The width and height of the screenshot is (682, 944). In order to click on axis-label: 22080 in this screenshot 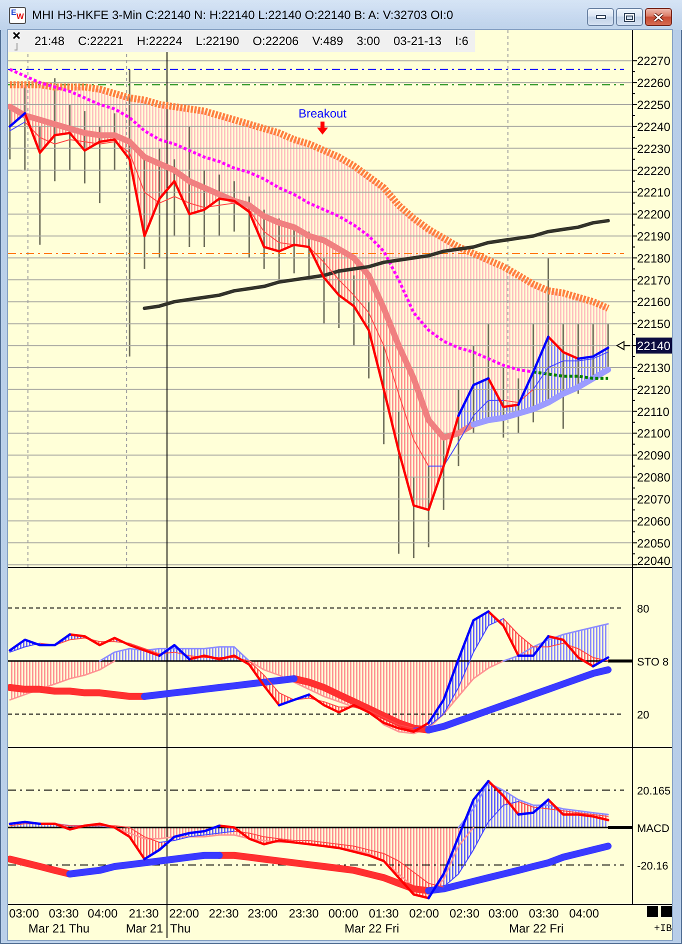, I will do `click(653, 477)`.